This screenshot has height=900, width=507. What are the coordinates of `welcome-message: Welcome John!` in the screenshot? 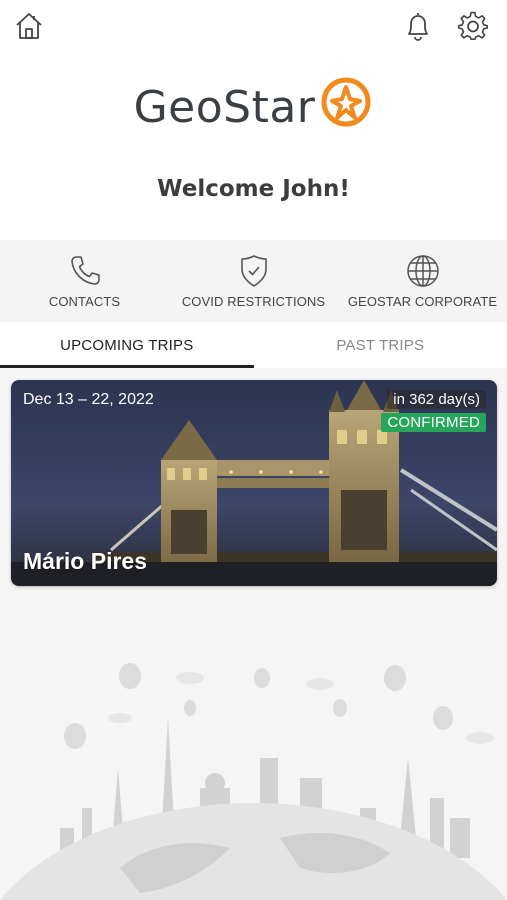 It's located at (253, 189).